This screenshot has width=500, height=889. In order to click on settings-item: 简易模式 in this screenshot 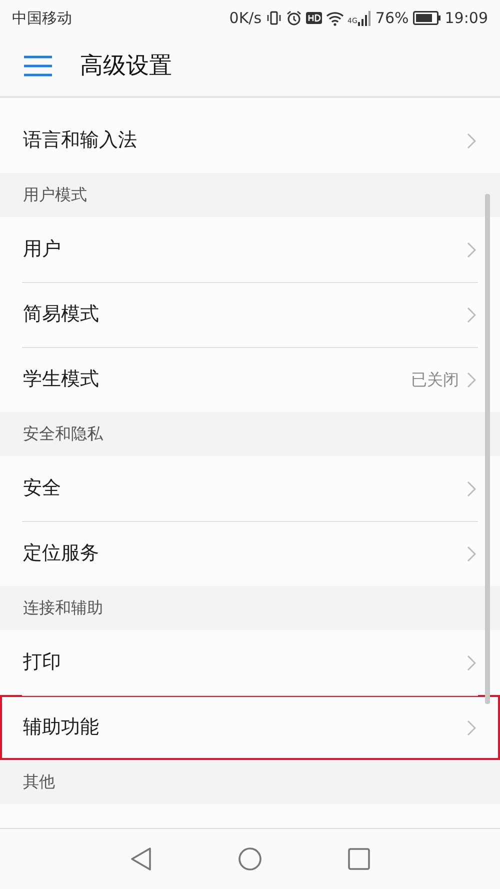, I will do `click(250, 314)`.